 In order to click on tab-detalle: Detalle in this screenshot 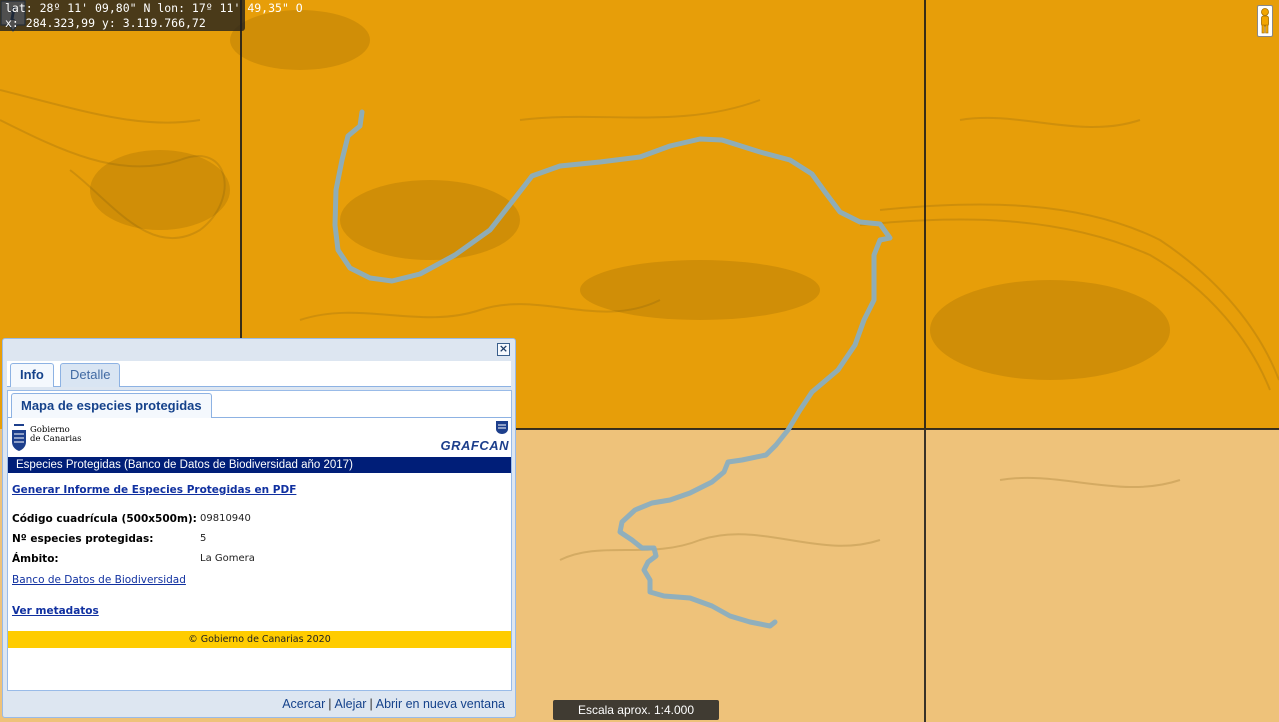, I will do `click(90, 375)`.